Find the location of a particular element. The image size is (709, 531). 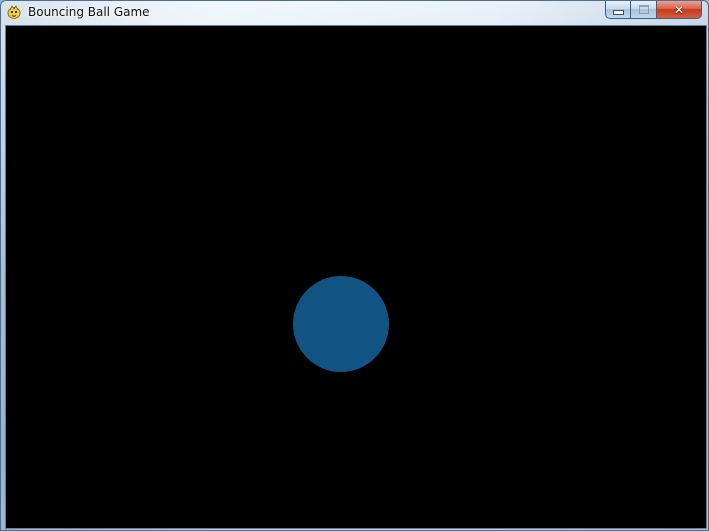

ball is located at coordinates (341, 324).